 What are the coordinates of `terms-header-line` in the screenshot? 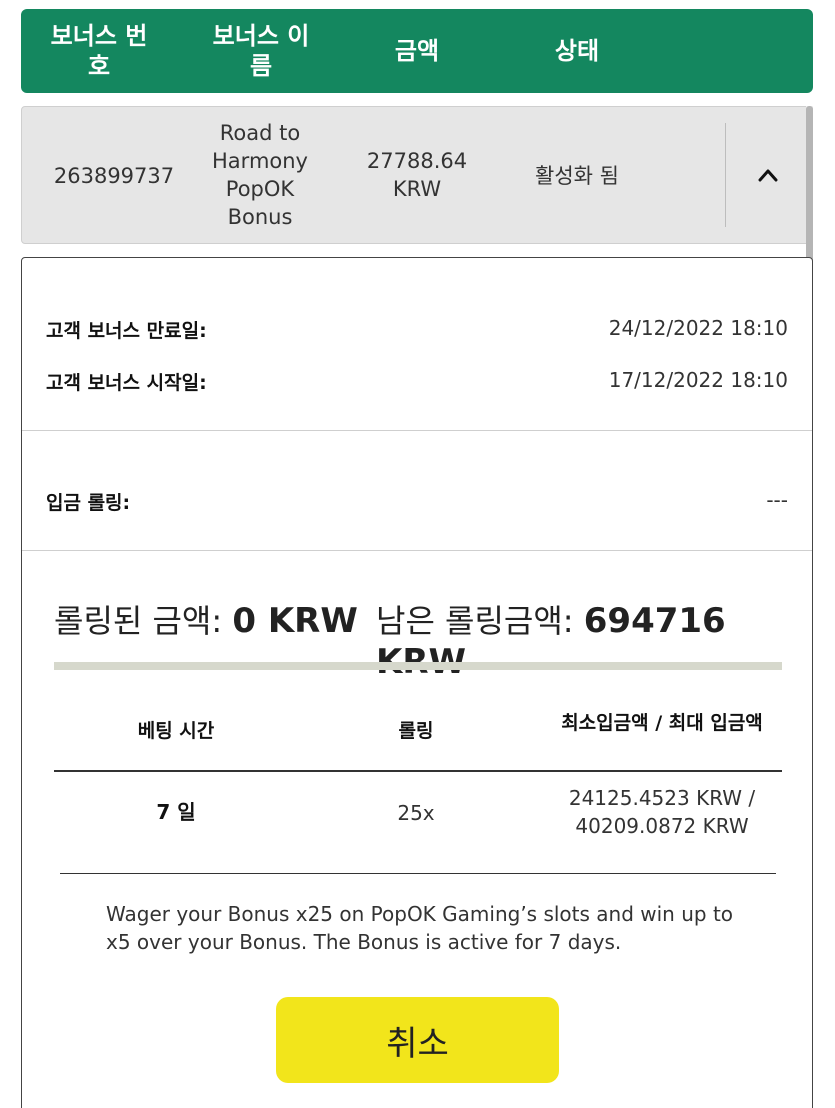 It's located at (418, 771).